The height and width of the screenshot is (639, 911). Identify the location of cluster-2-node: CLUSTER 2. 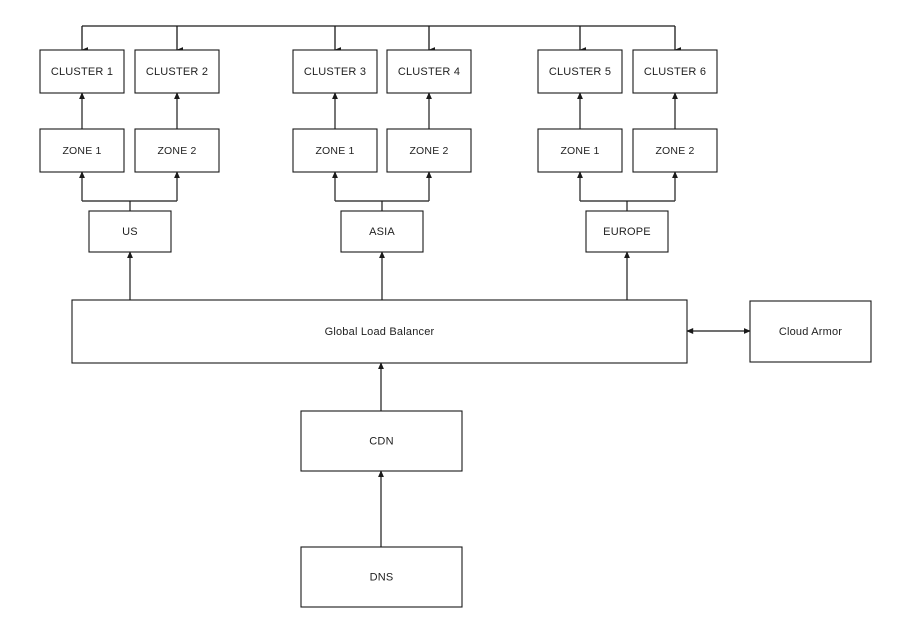
(177, 71).